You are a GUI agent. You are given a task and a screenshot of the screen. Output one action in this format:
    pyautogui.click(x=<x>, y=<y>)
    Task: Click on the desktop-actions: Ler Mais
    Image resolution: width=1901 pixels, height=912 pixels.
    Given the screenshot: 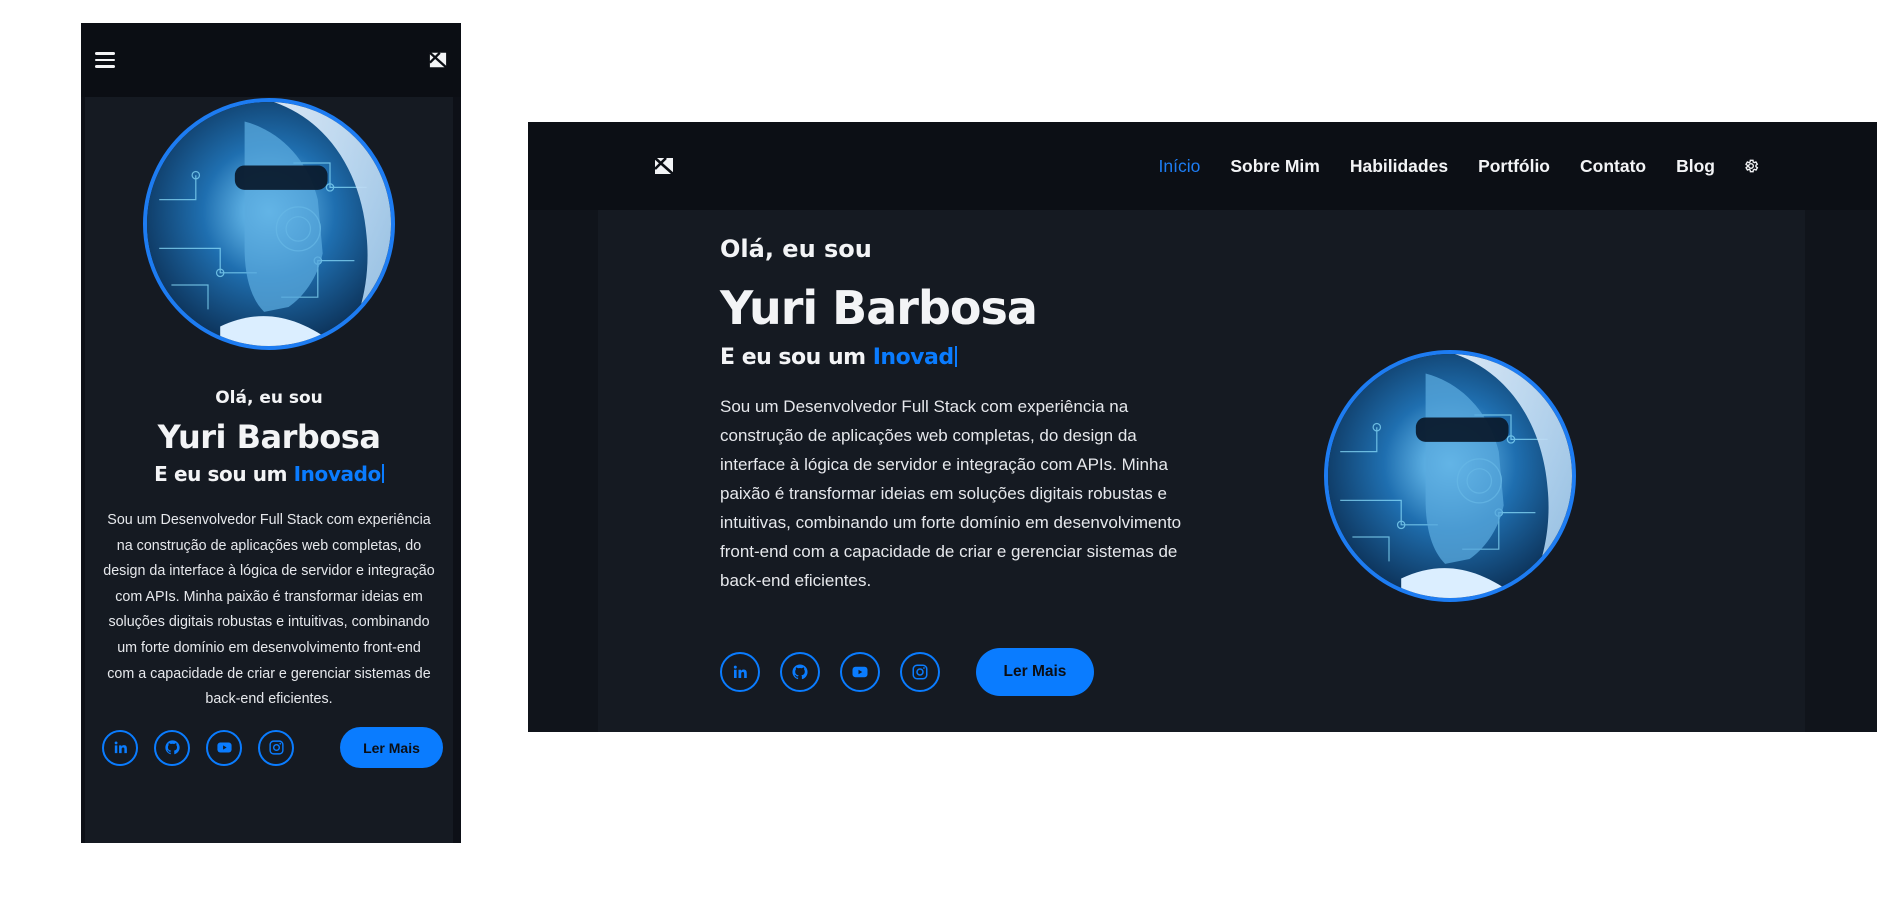 What is the action you would take?
    pyautogui.click(x=907, y=672)
    